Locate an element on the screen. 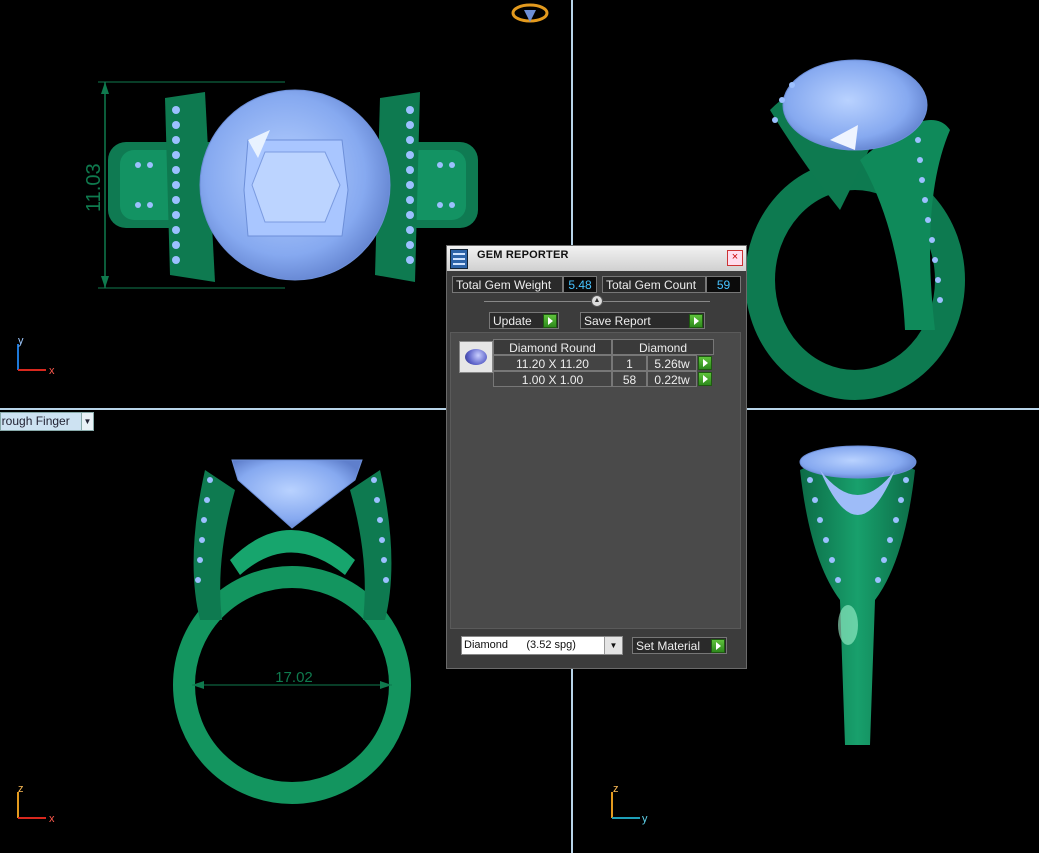 This screenshot has width=1039, height=853. gem-thumbnail is located at coordinates (476, 357).